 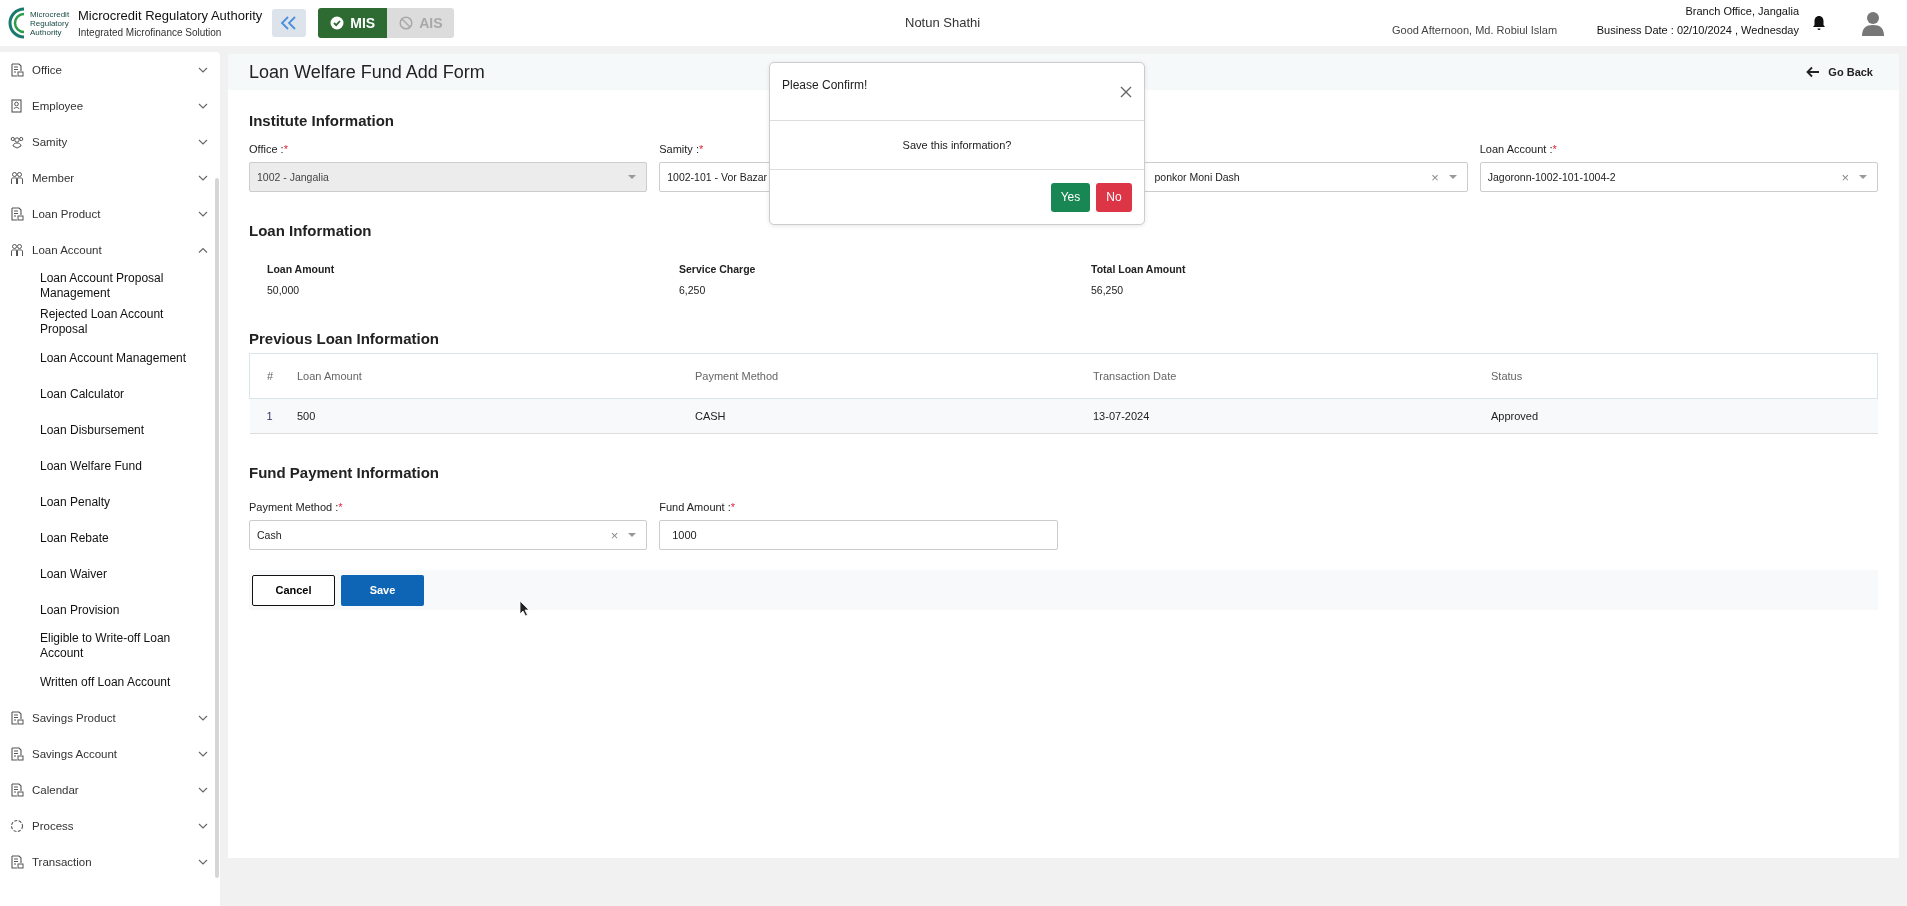 What do you see at coordinates (825, 85) in the screenshot?
I see `dialog-title: Please Confirm!` at bounding box center [825, 85].